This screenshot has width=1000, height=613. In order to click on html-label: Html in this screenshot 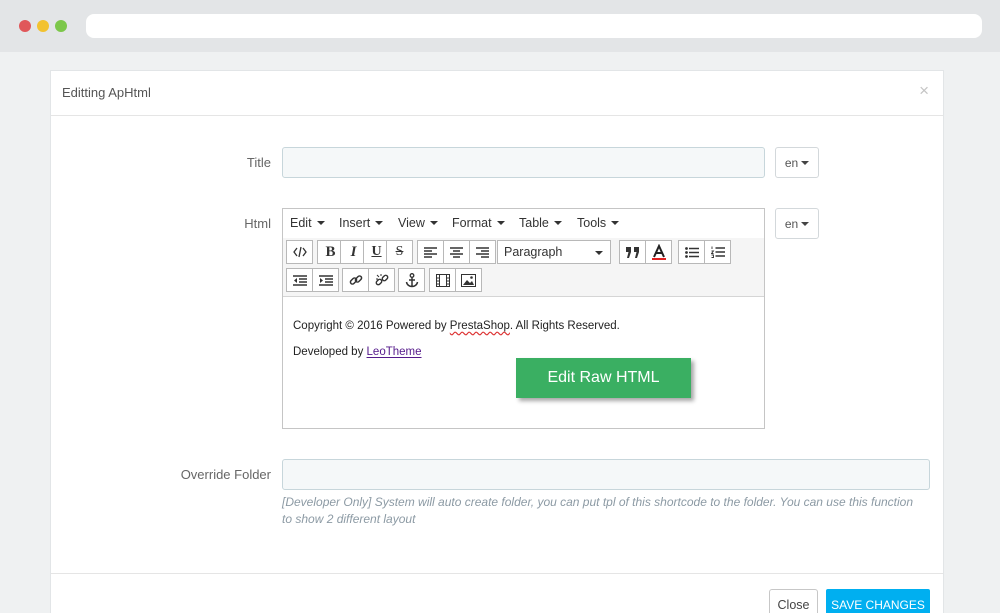, I will do `click(257, 223)`.